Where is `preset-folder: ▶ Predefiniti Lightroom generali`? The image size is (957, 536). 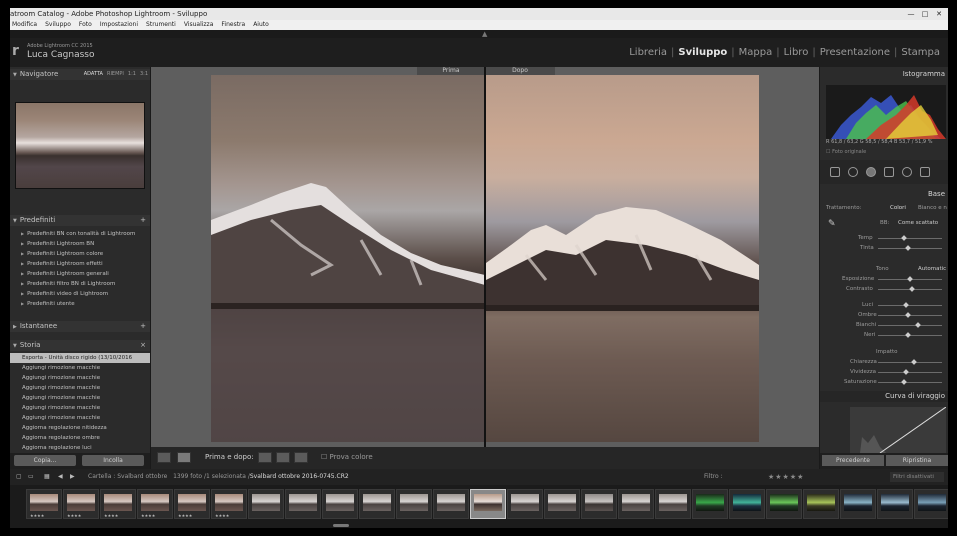
preset-folder: ▶ Predefiniti Lightroom generali is located at coordinates (80, 274).